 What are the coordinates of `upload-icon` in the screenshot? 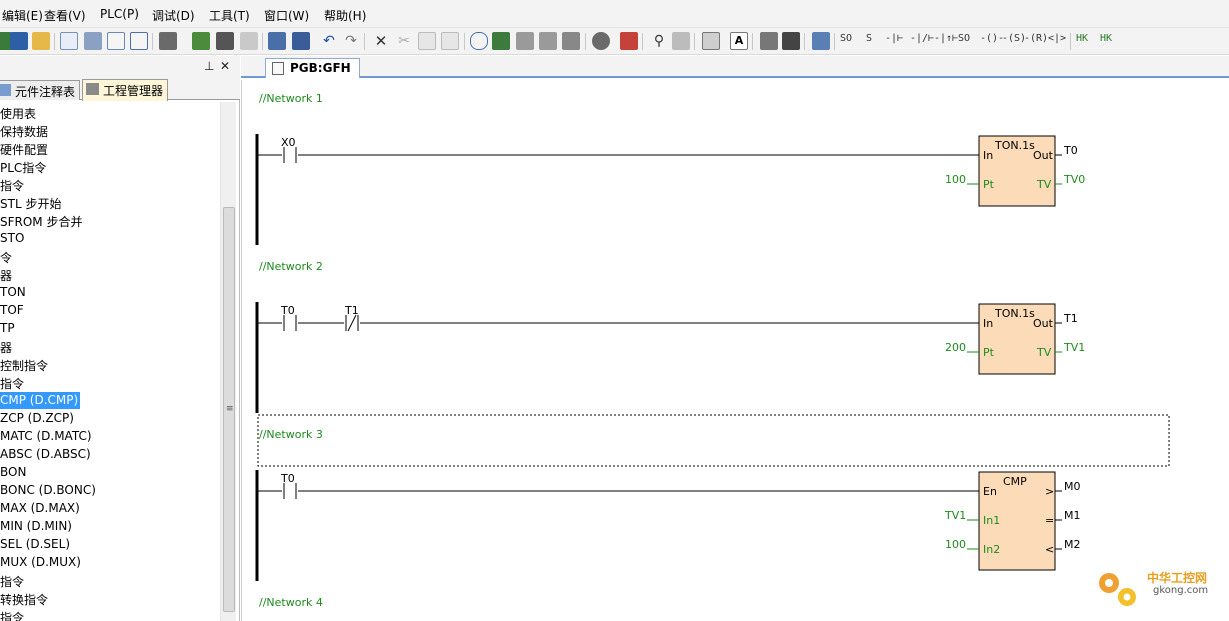 It's located at (41, 41).